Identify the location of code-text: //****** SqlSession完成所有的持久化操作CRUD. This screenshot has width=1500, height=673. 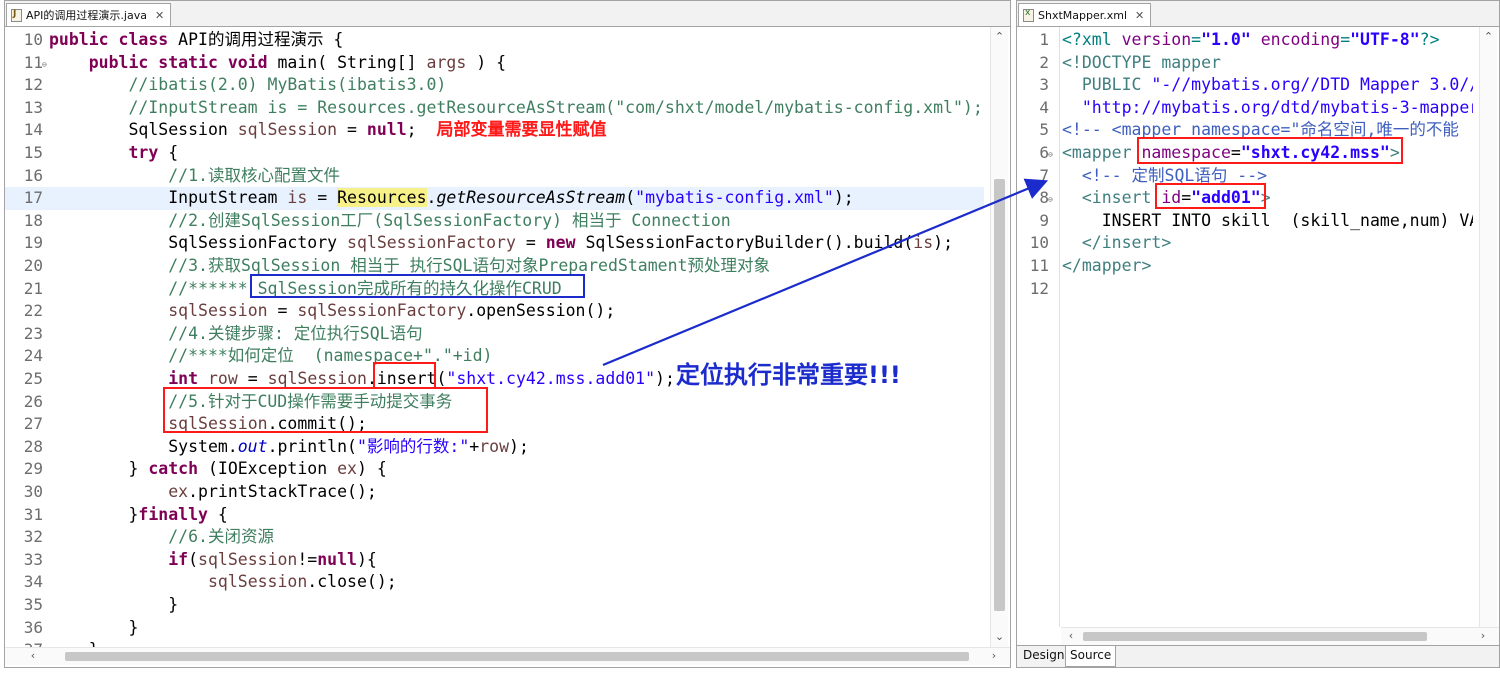
(305, 288).